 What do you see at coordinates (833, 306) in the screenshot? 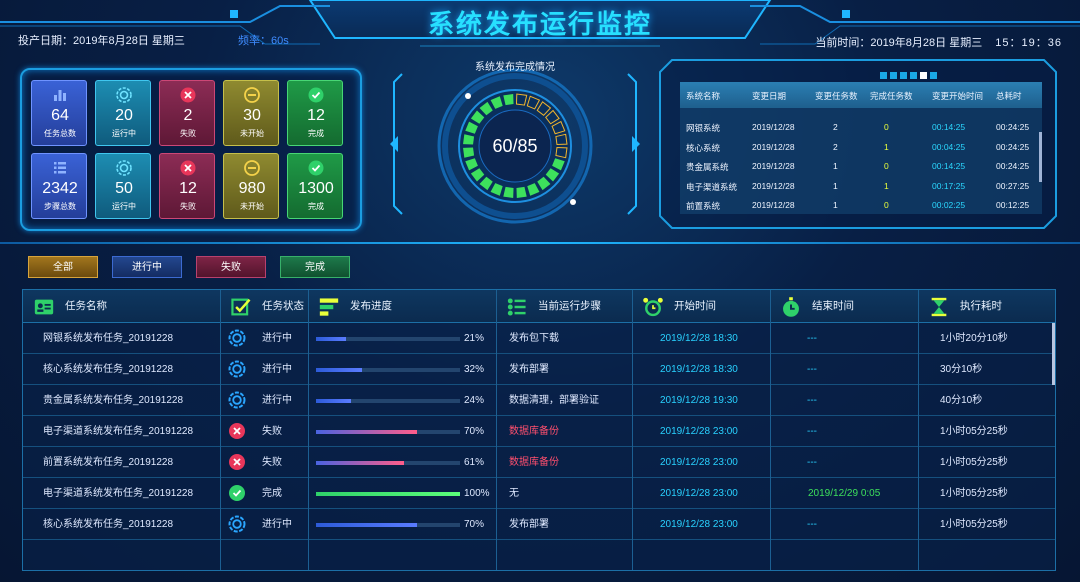
I see `column-header-label: 结束时间` at bounding box center [833, 306].